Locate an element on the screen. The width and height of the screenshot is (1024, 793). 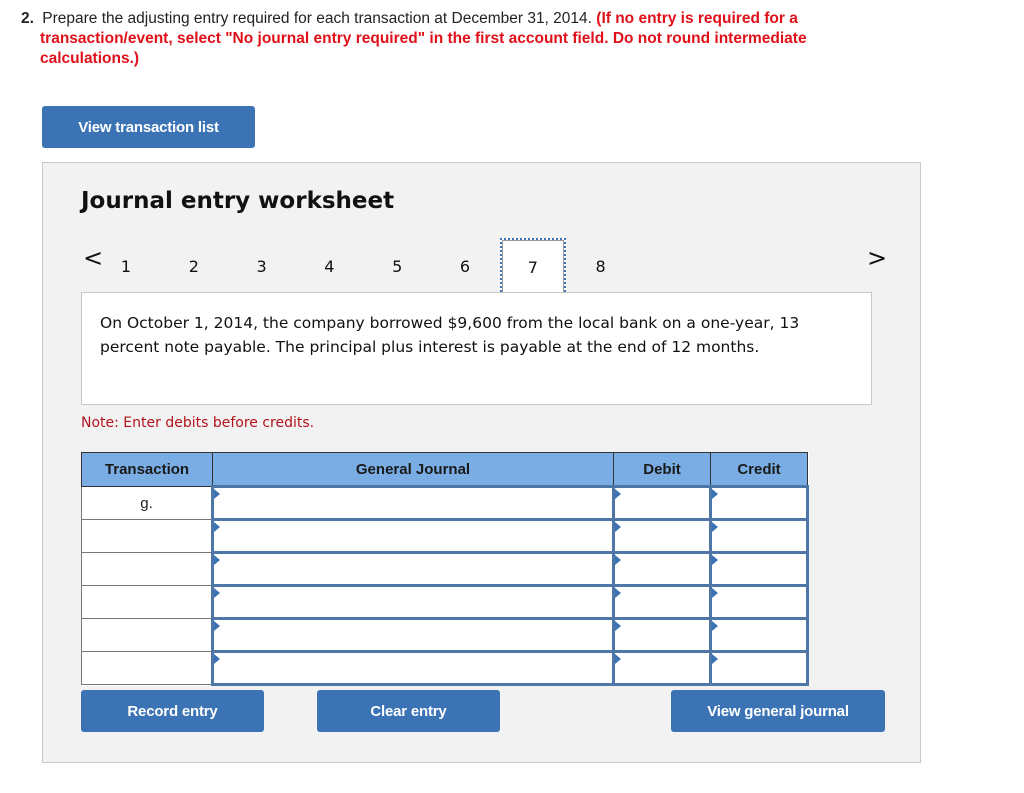
page-tab-3: 3 is located at coordinates (262, 266).